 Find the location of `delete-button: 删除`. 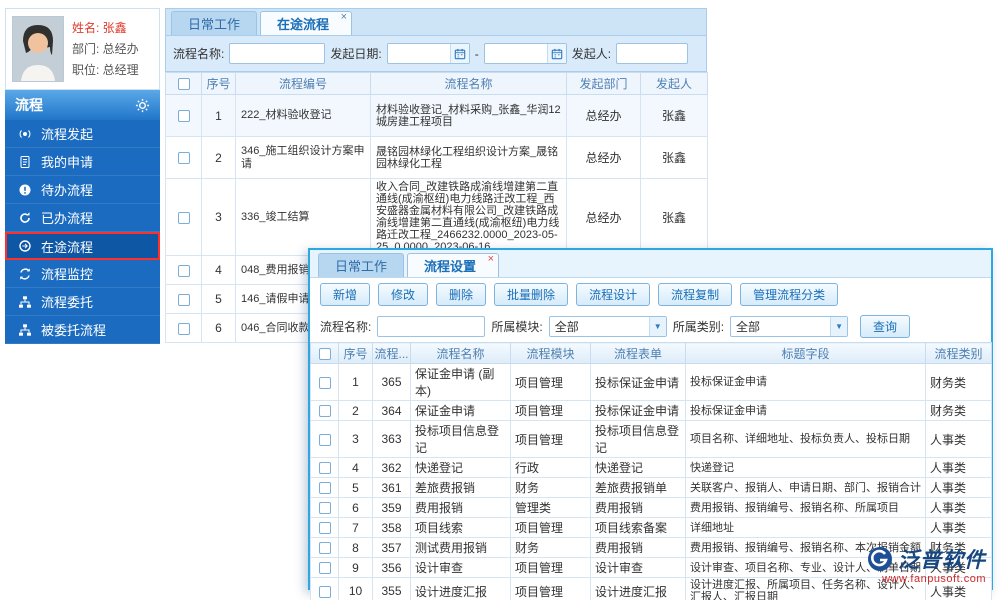

delete-button: 删除 is located at coordinates (461, 294).